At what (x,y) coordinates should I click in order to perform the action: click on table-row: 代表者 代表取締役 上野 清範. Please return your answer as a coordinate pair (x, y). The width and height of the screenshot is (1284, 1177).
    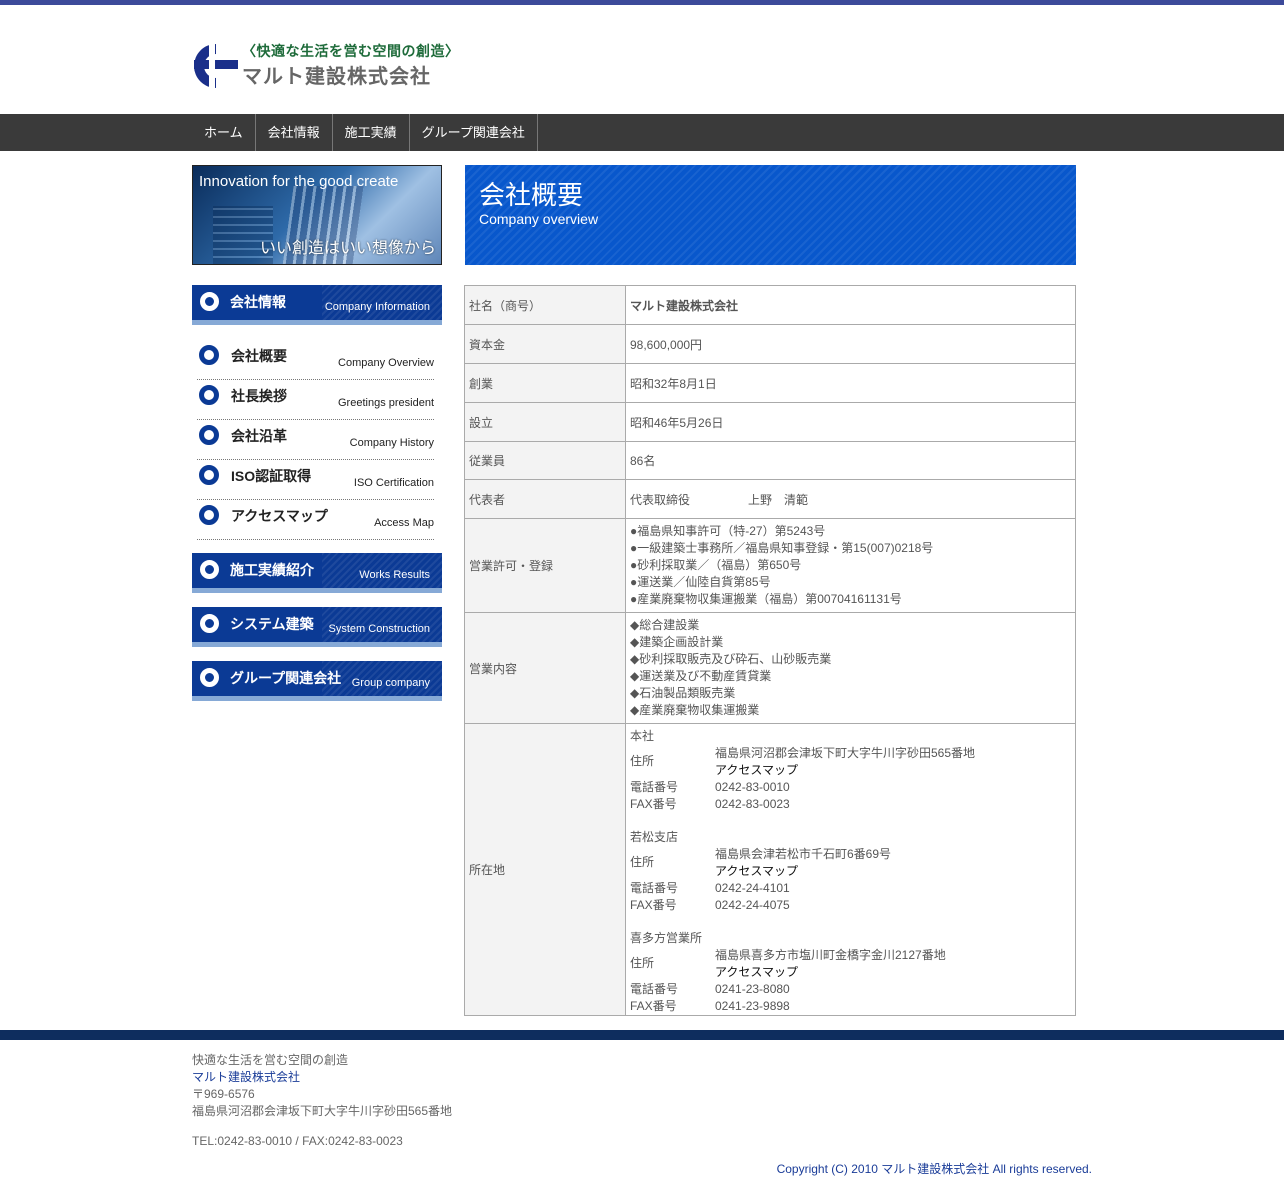
    Looking at the image, I should click on (770, 499).